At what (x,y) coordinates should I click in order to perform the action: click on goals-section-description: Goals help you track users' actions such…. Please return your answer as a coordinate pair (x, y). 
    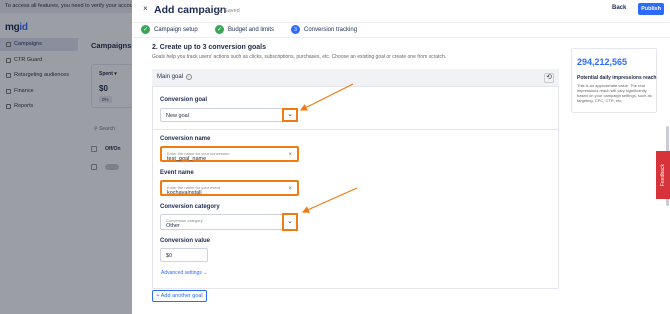
    Looking at the image, I should click on (299, 57).